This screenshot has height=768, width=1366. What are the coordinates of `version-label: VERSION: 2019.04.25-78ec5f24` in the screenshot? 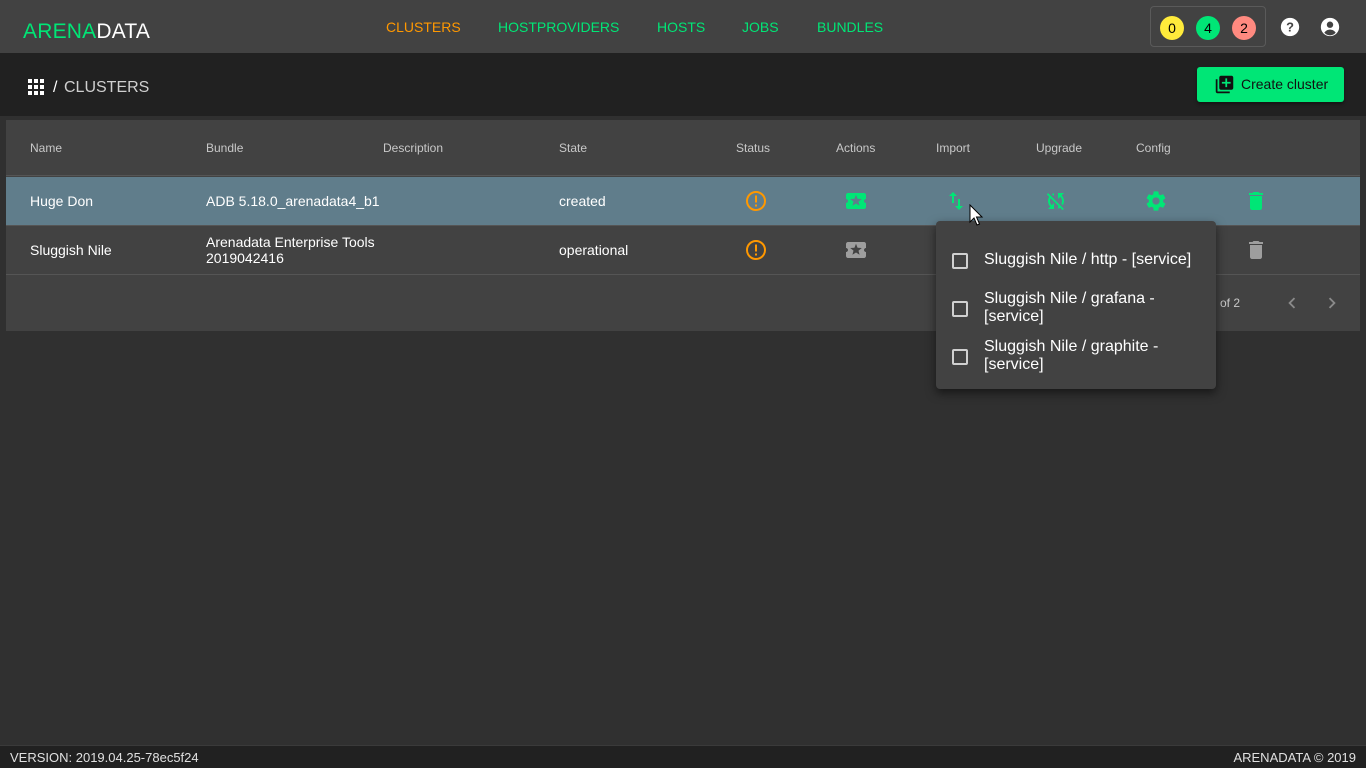 It's located at (104, 757).